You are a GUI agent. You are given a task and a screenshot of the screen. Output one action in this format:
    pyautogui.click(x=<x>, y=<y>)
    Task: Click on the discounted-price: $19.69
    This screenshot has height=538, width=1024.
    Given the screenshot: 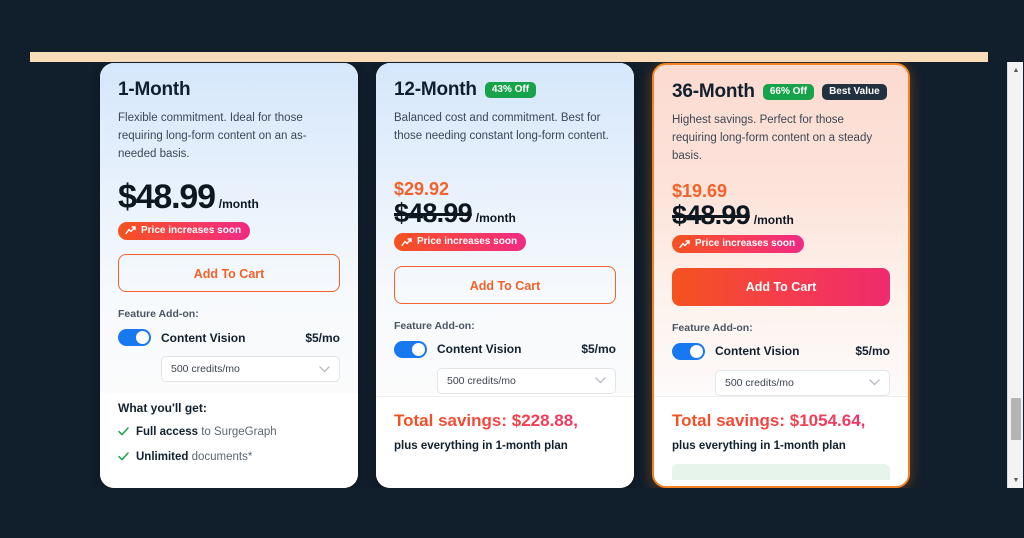 What is the action you would take?
    pyautogui.click(x=700, y=191)
    